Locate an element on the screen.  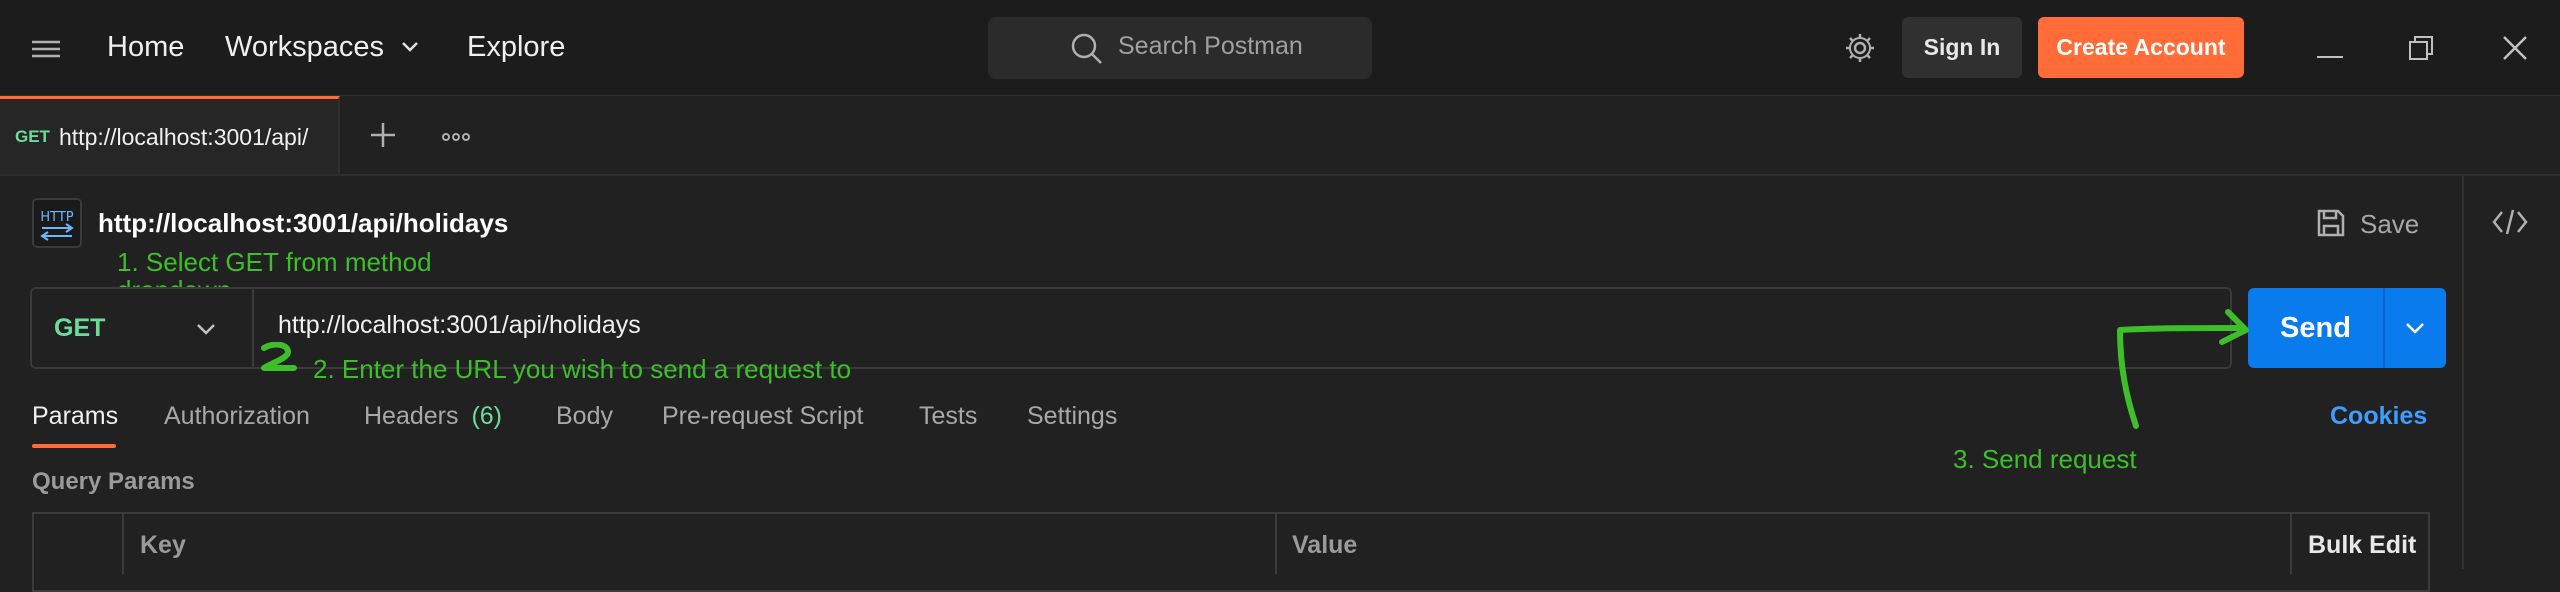
headers-count: (6) is located at coordinates (487, 416).